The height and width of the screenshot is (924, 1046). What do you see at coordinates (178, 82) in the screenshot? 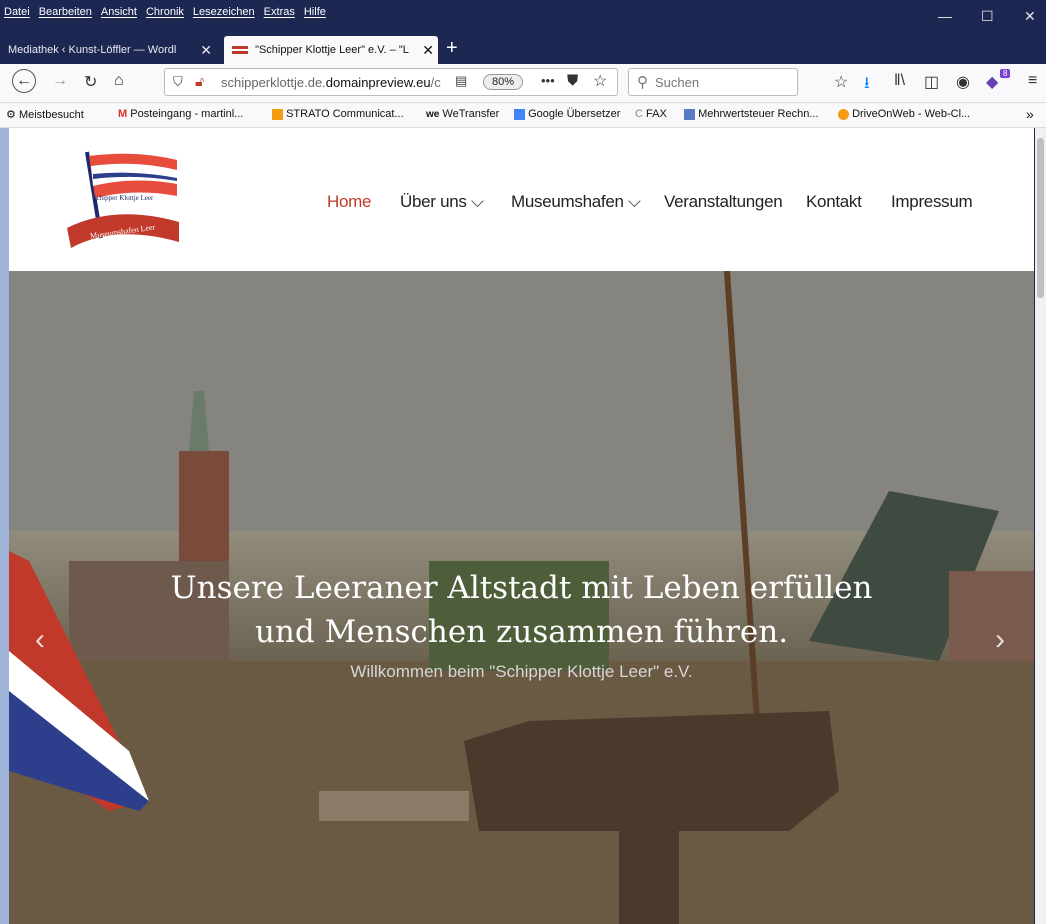
I see `shield-icon: ⛉` at bounding box center [178, 82].